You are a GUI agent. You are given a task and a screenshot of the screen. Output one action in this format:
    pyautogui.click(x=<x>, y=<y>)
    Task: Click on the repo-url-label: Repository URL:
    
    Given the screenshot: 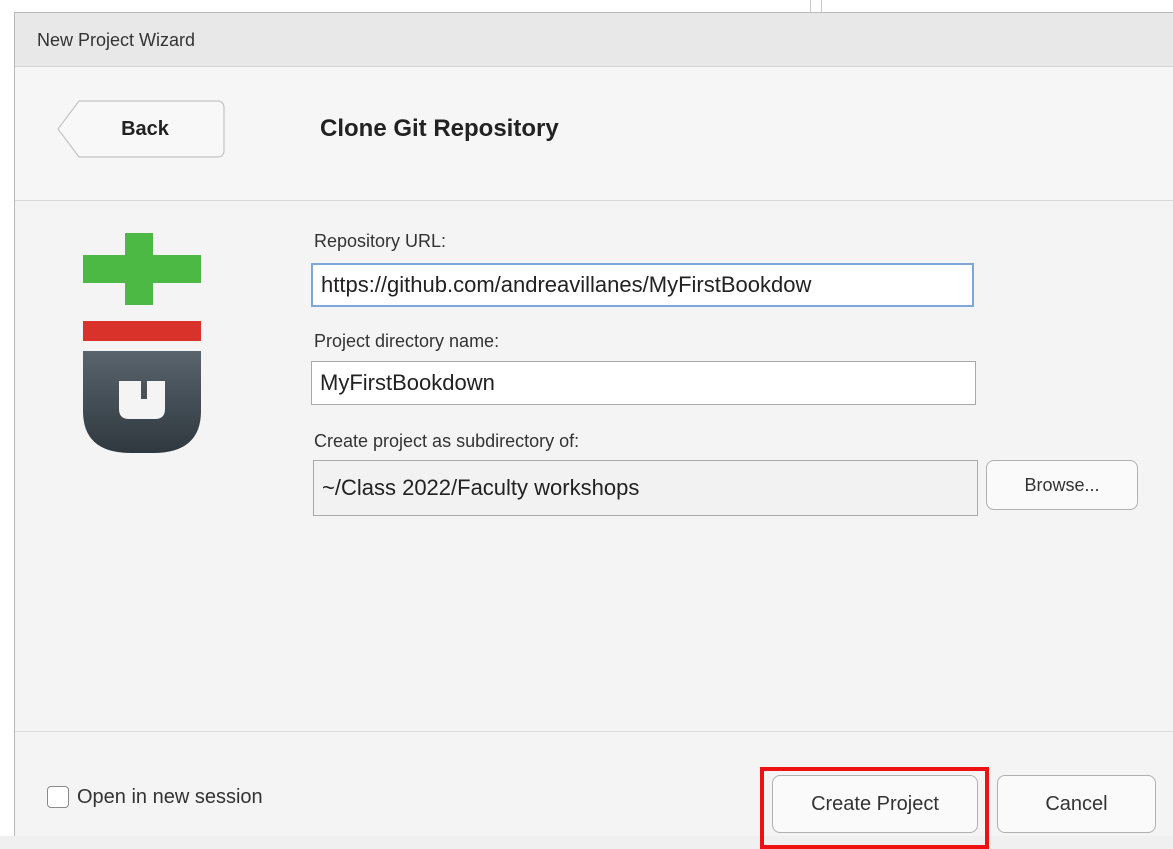 What is the action you would take?
    pyautogui.click(x=380, y=241)
    